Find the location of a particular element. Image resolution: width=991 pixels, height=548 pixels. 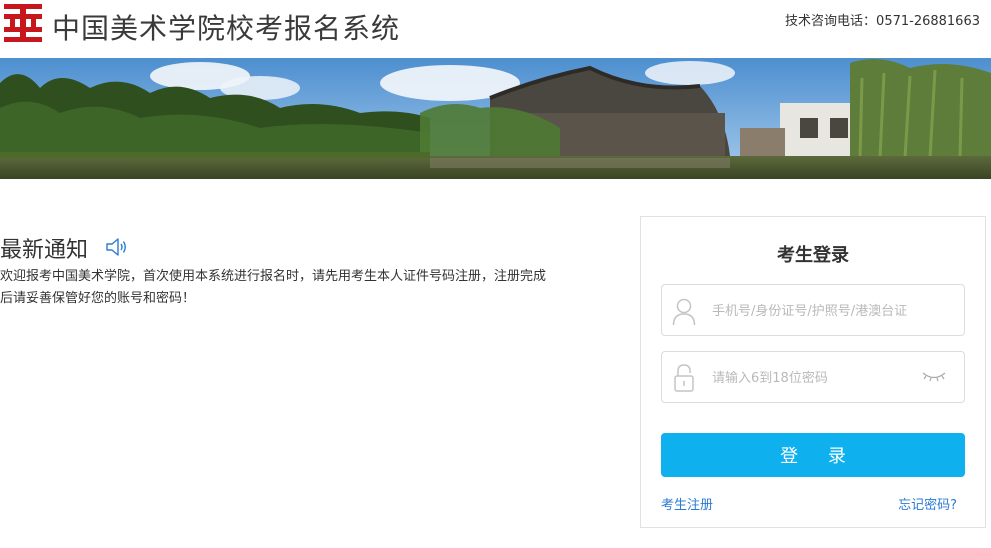

forgot-password-link: 忘记密码? is located at coordinates (927, 503).